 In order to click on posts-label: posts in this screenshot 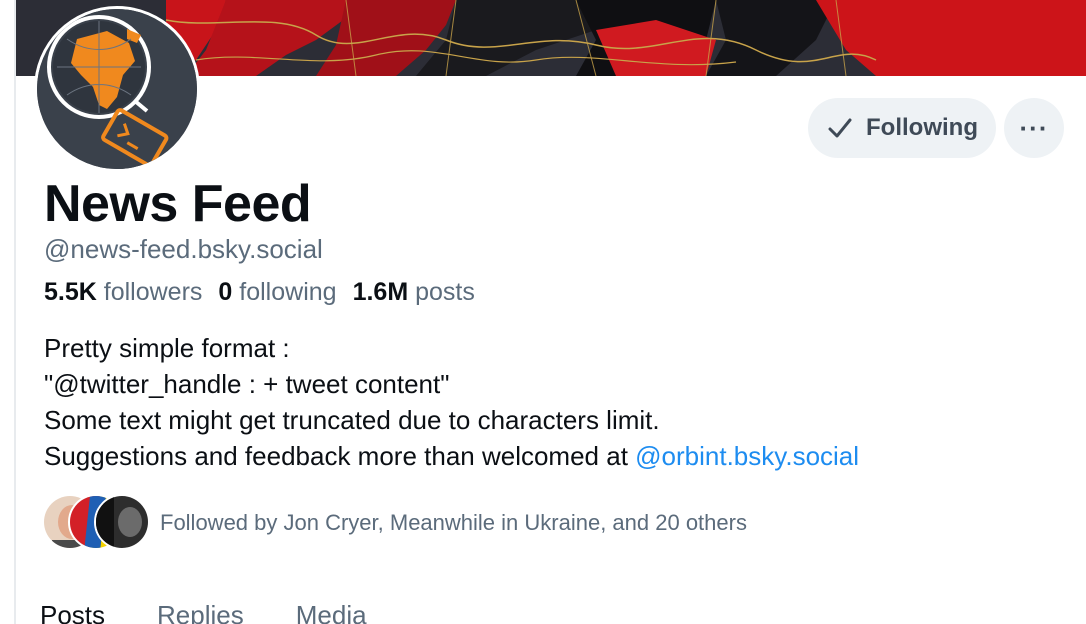, I will do `click(445, 292)`.